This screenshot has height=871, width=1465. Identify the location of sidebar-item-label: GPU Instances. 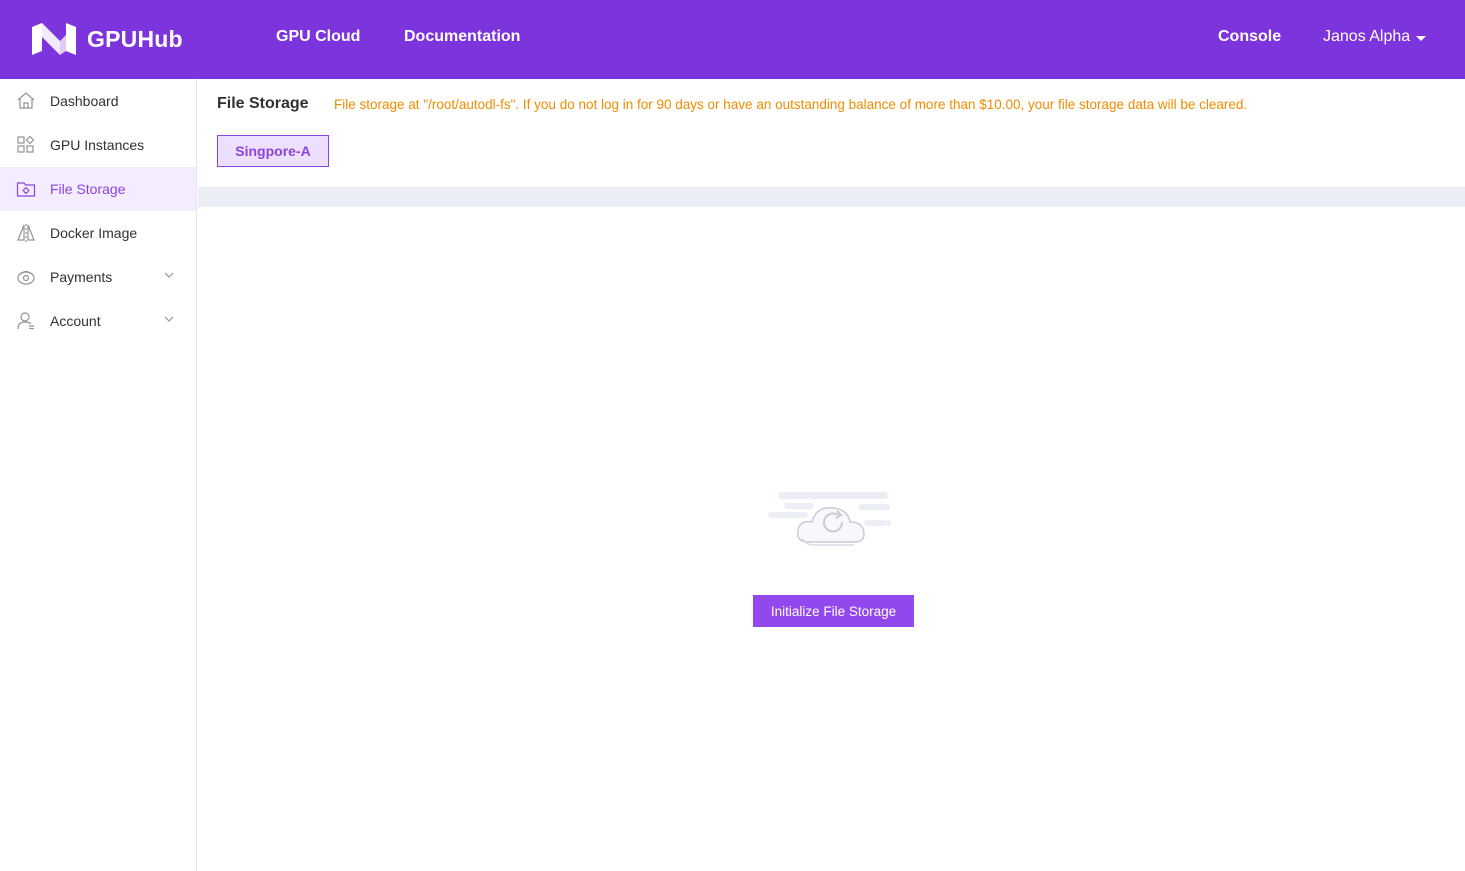
(97, 145).